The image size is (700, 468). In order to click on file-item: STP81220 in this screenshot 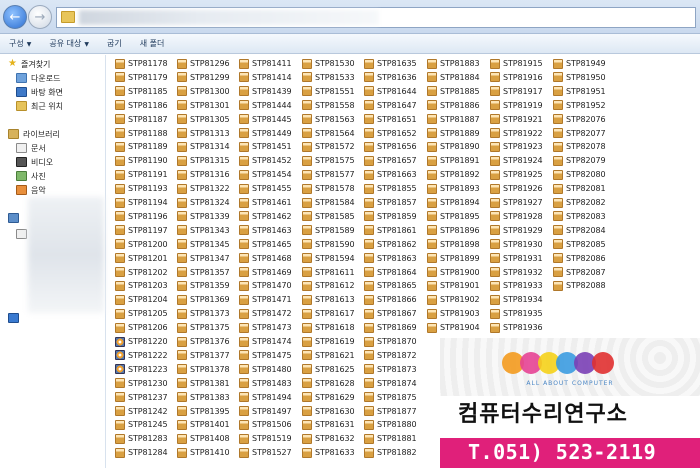, I will do `click(141, 341)`.